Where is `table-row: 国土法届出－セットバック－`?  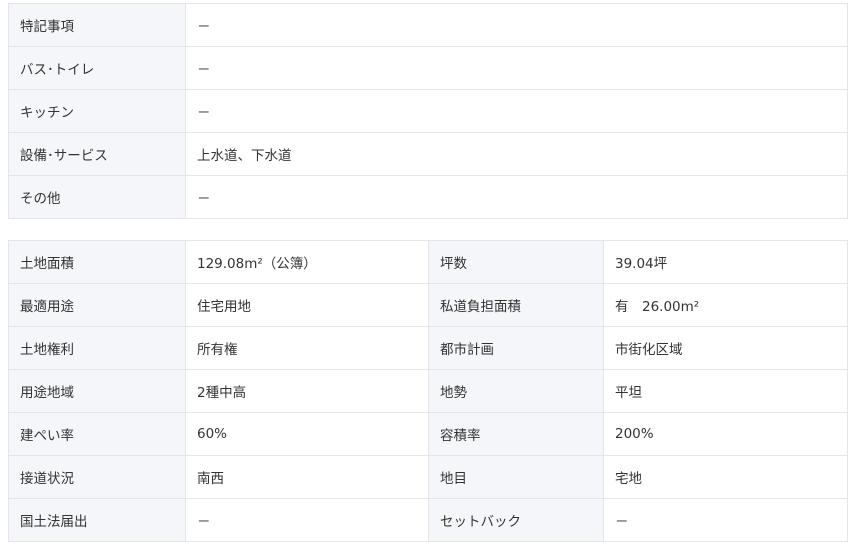 table-row: 国土法届出－セットバック－ is located at coordinates (428, 520).